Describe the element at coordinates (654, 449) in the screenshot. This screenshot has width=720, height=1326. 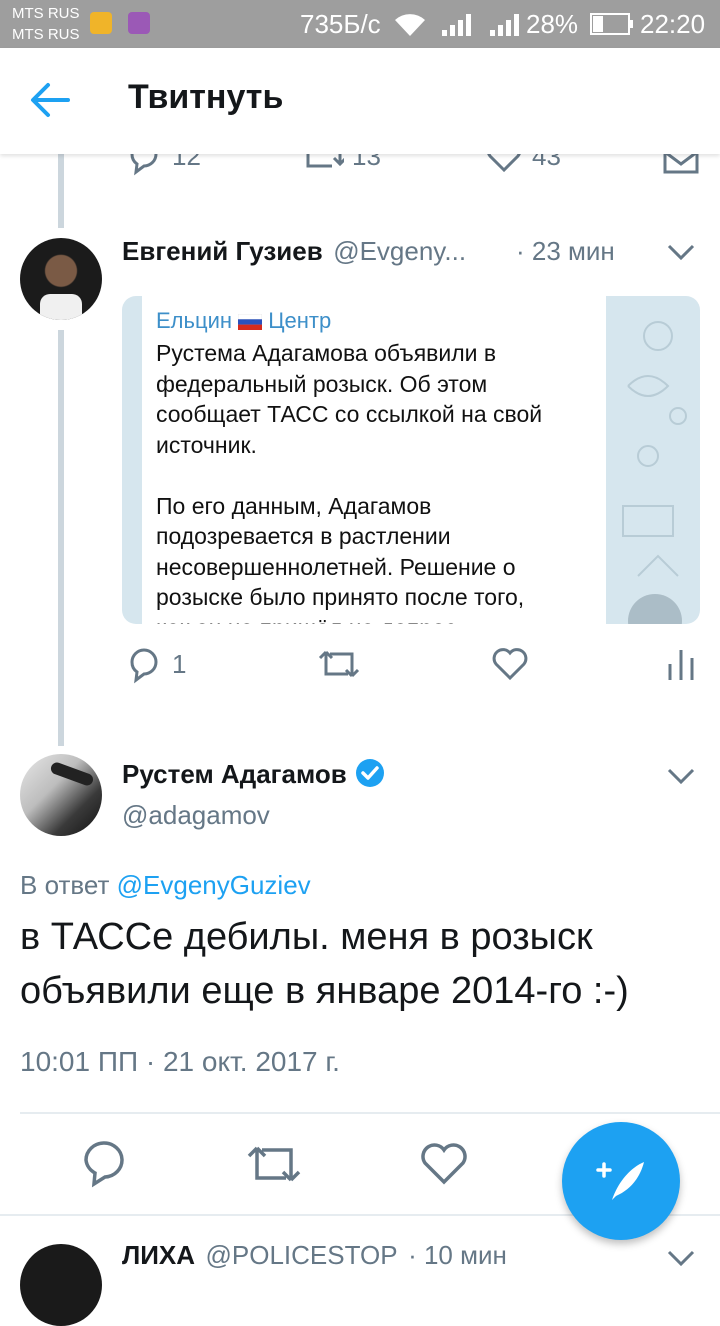
I see `chat-wallpaper-doodles` at that location.